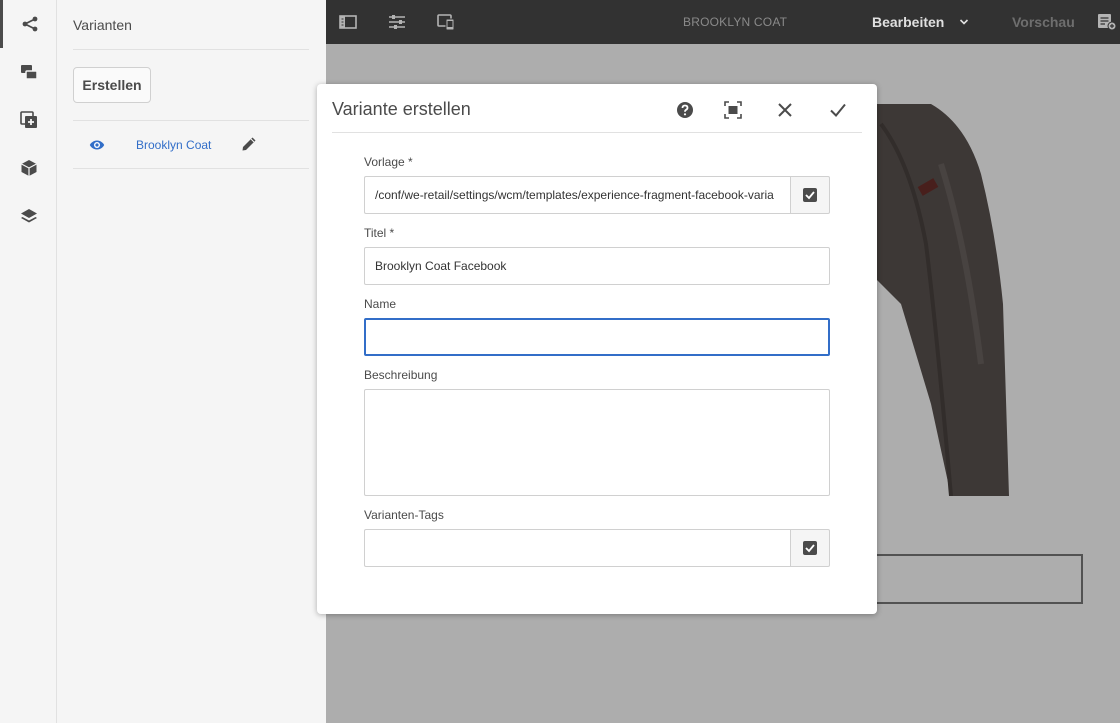 The image size is (1120, 723). Describe the element at coordinates (597, 337) in the screenshot. I see `name-field` at that location.